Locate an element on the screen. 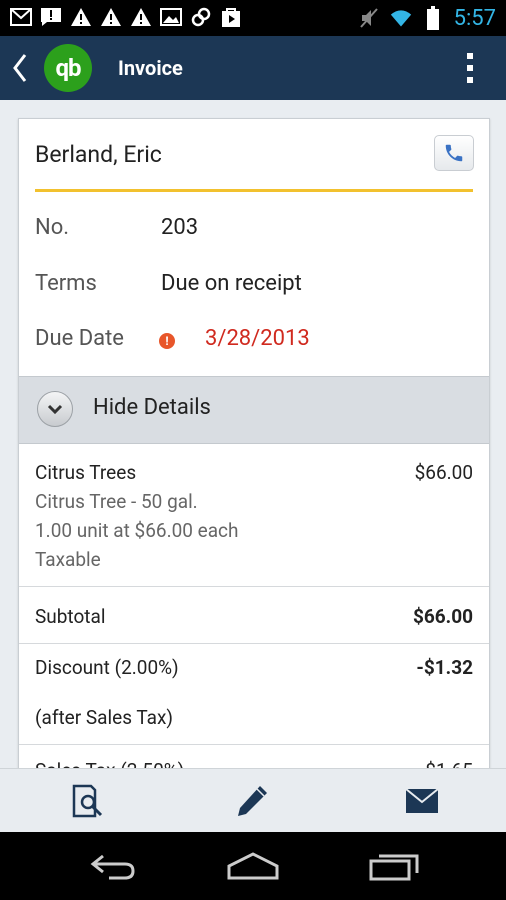 Image resolution: width=506 pixels, height=900 pixels. sync-icon is located at coordinates (201, 17).